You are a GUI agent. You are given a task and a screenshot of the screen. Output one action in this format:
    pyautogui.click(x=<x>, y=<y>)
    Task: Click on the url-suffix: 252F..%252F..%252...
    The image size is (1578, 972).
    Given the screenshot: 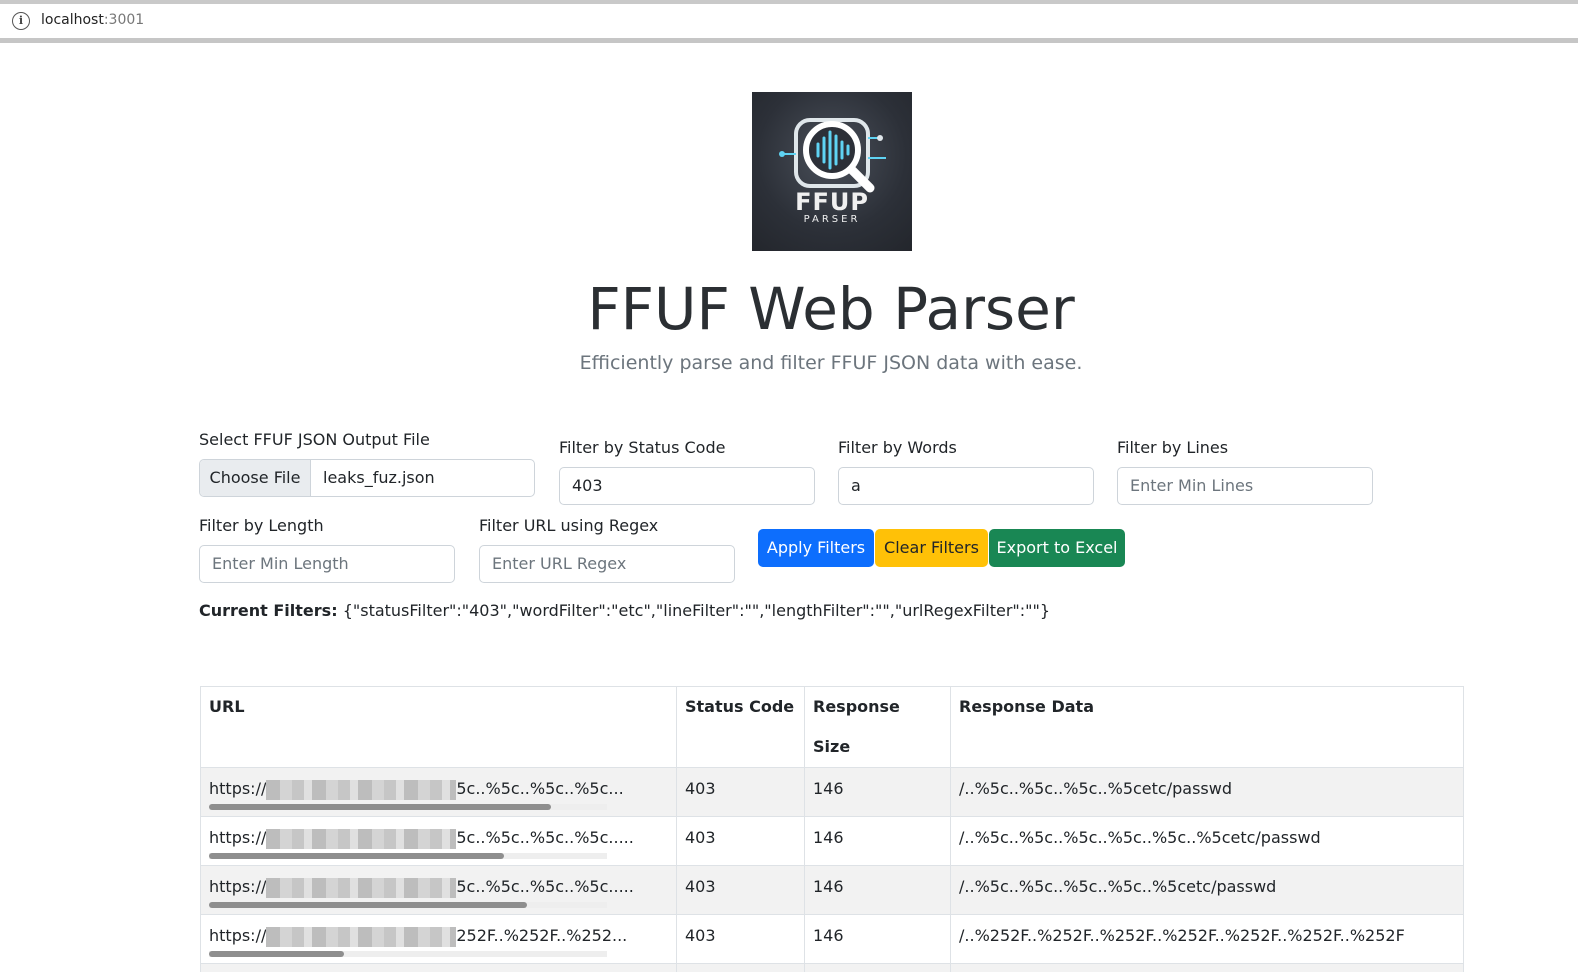 What is the action you would take?
    pyautogui.click(x=542, y=935)
    